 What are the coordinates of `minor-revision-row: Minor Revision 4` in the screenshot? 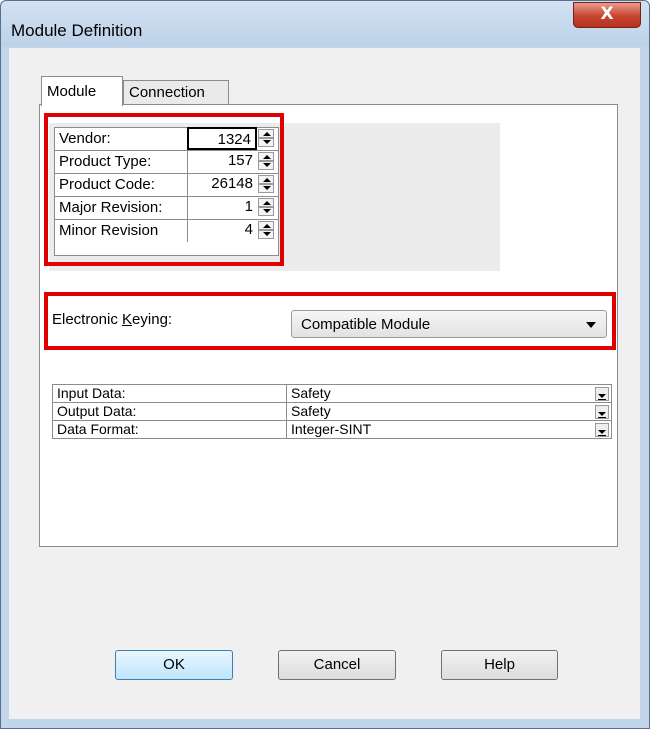 It's located at (166, 231).